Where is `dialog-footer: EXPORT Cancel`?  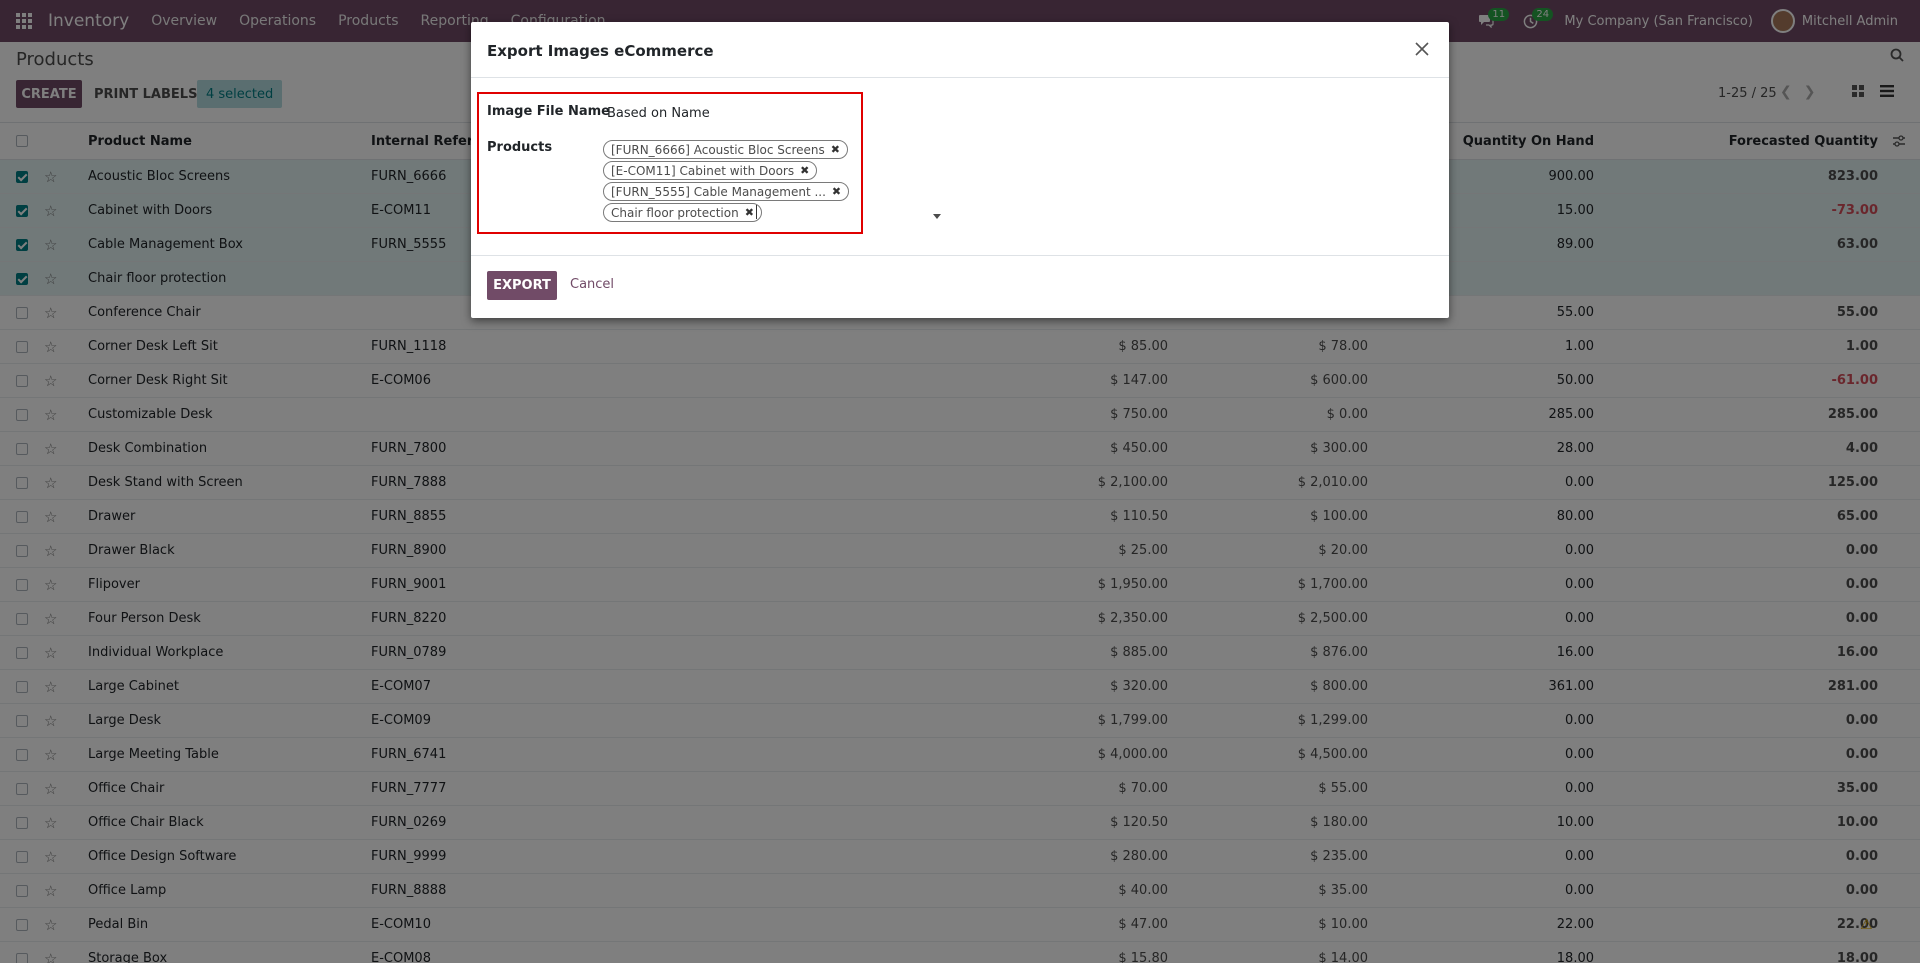
dialog-footer: EXPORT Cancel is located at coordinates (960, 286).